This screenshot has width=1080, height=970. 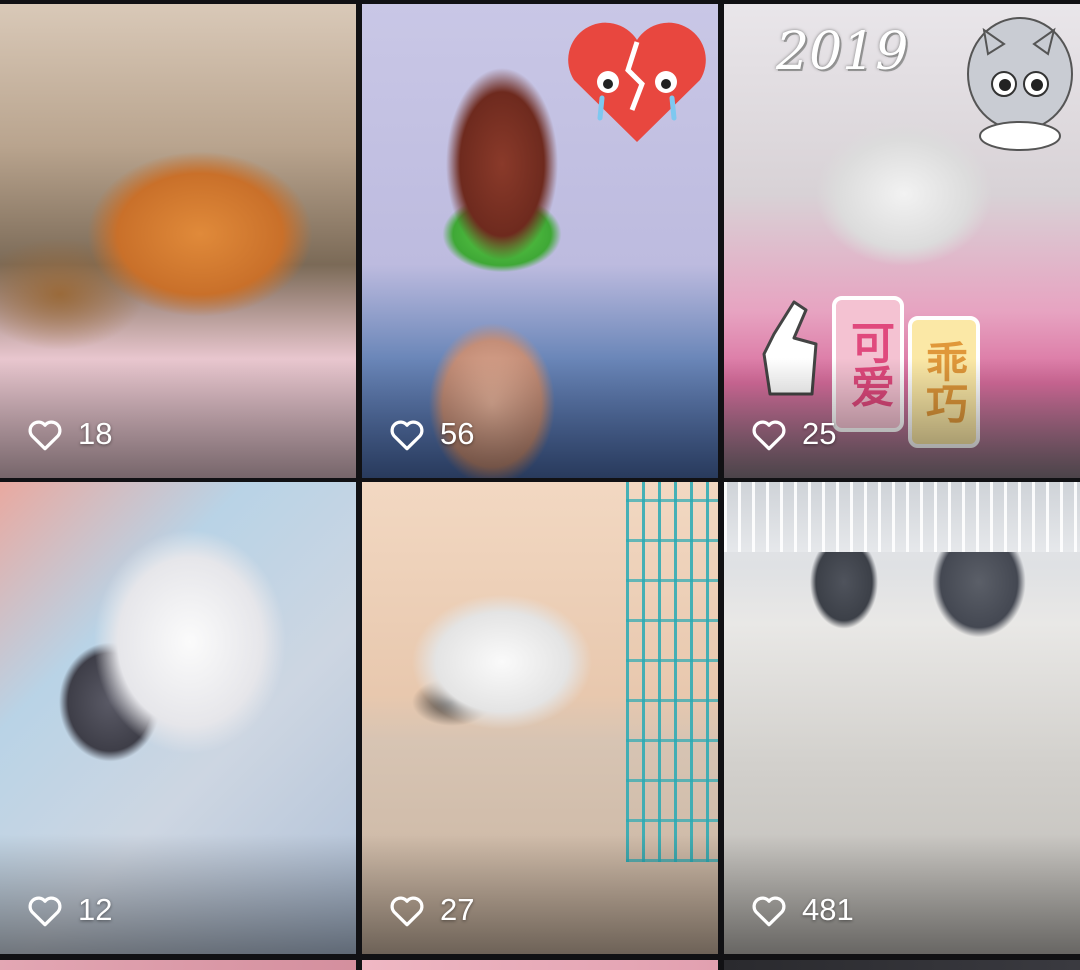 I want to click on like-count: 481, so click(x=802, y=910).